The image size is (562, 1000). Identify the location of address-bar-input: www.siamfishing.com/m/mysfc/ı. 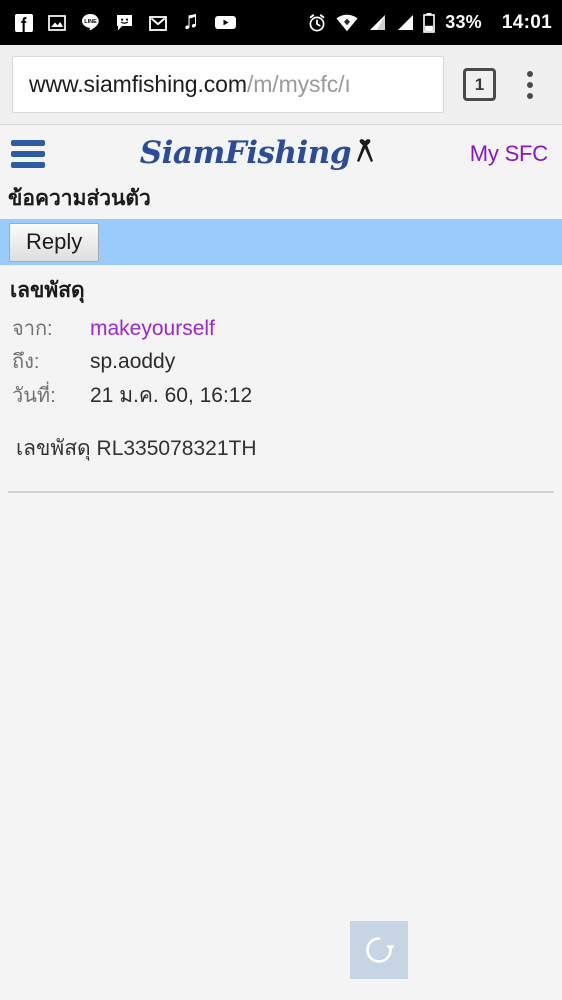
(228, 84).